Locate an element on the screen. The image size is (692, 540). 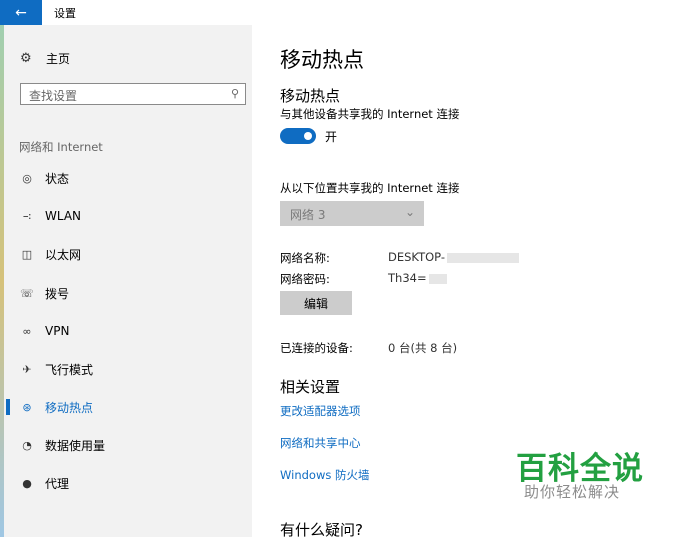
sidebar-item-label: 移动热点 is located at coordinates (69, 407).